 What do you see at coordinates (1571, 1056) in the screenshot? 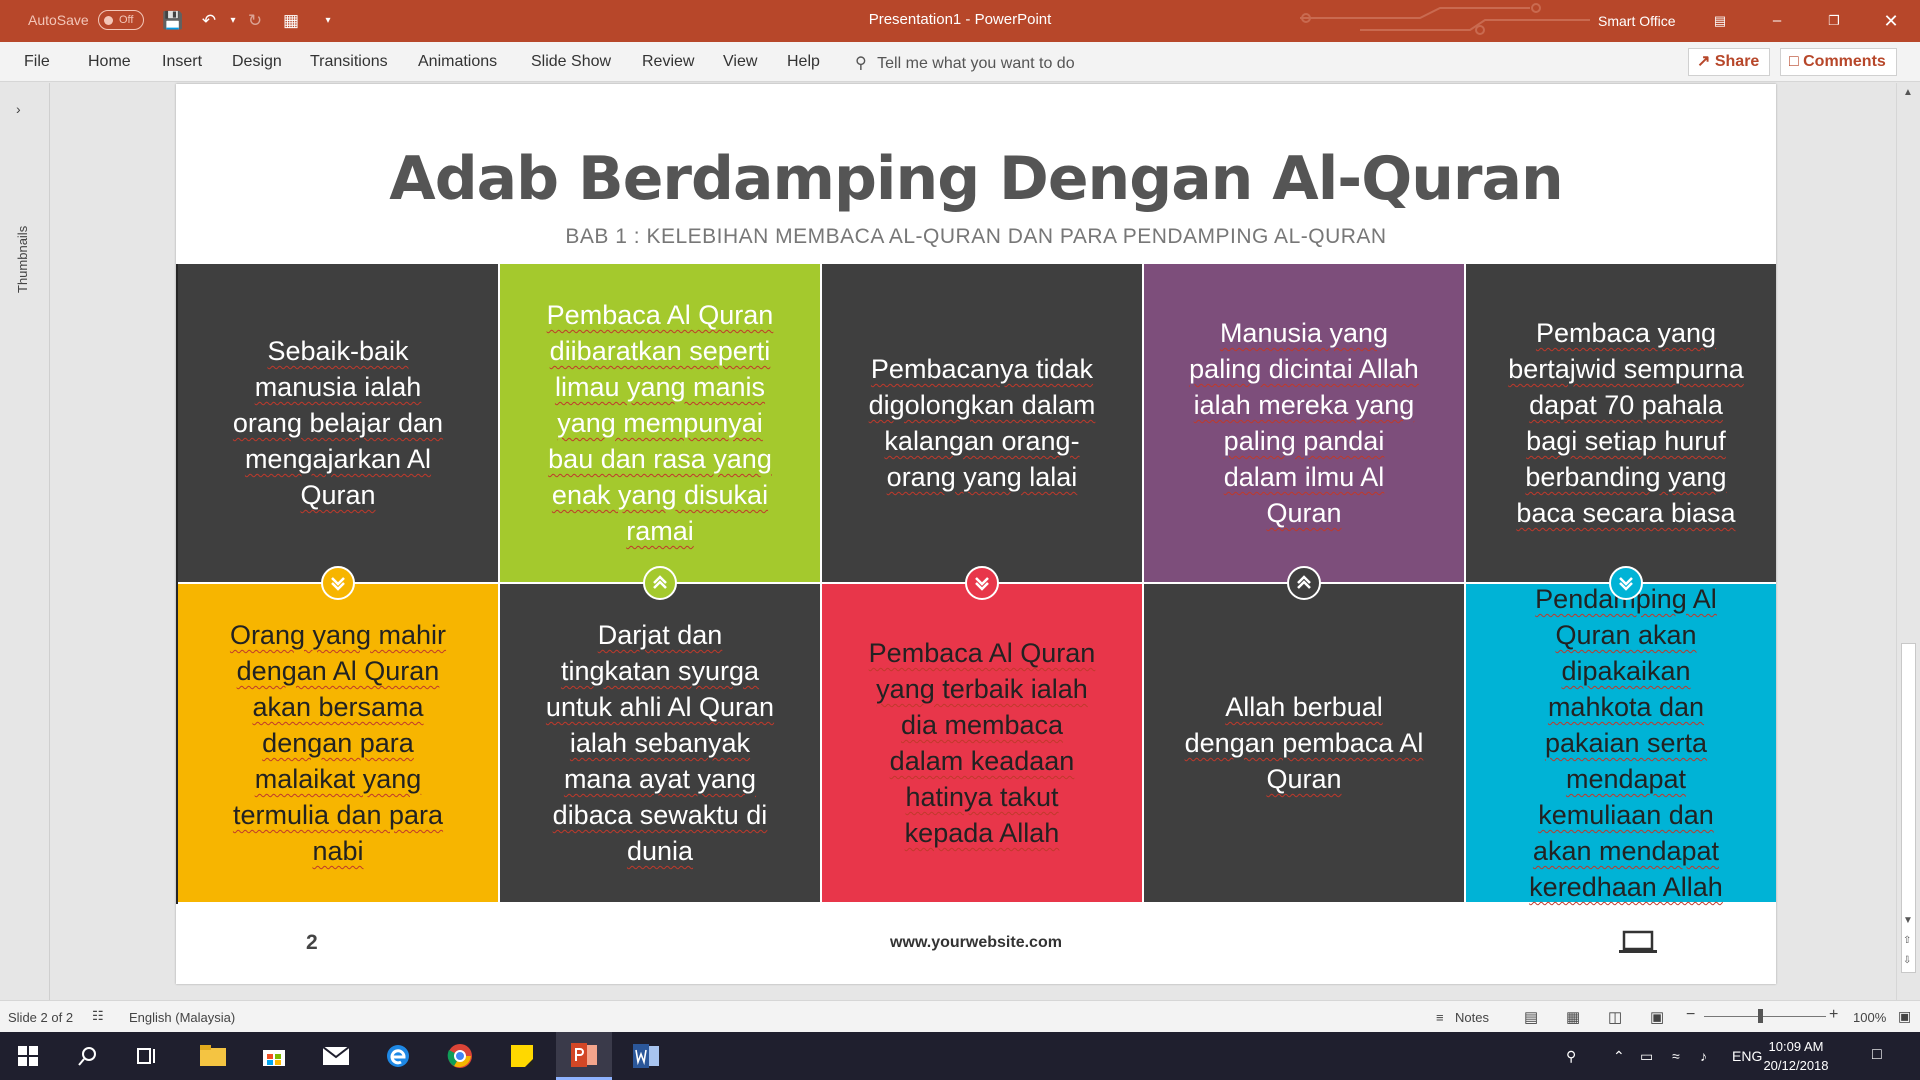
I see `people-icon: ⚲` at bounding box center [1571, 1056].